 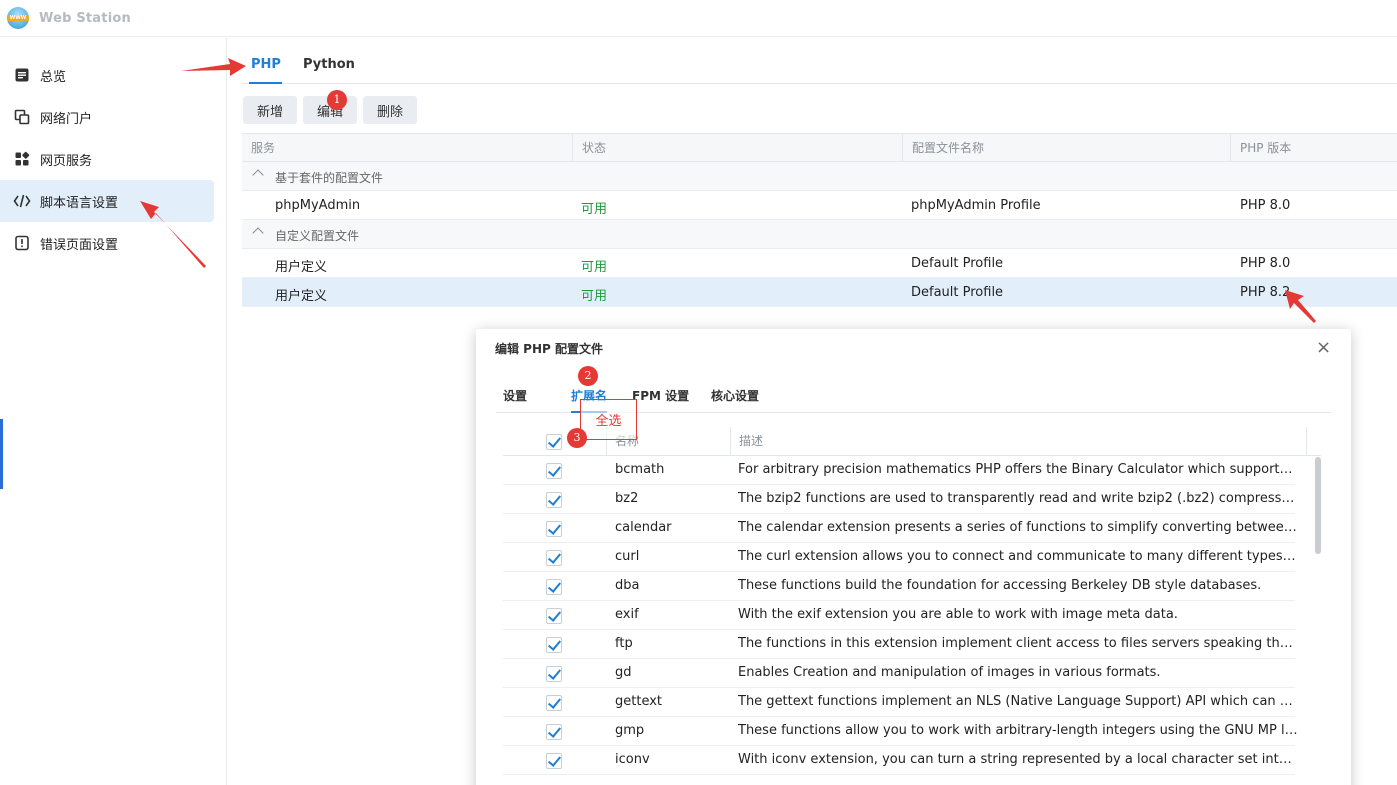 I want to click on window-edge-indicator, so click(x=1, y=454).